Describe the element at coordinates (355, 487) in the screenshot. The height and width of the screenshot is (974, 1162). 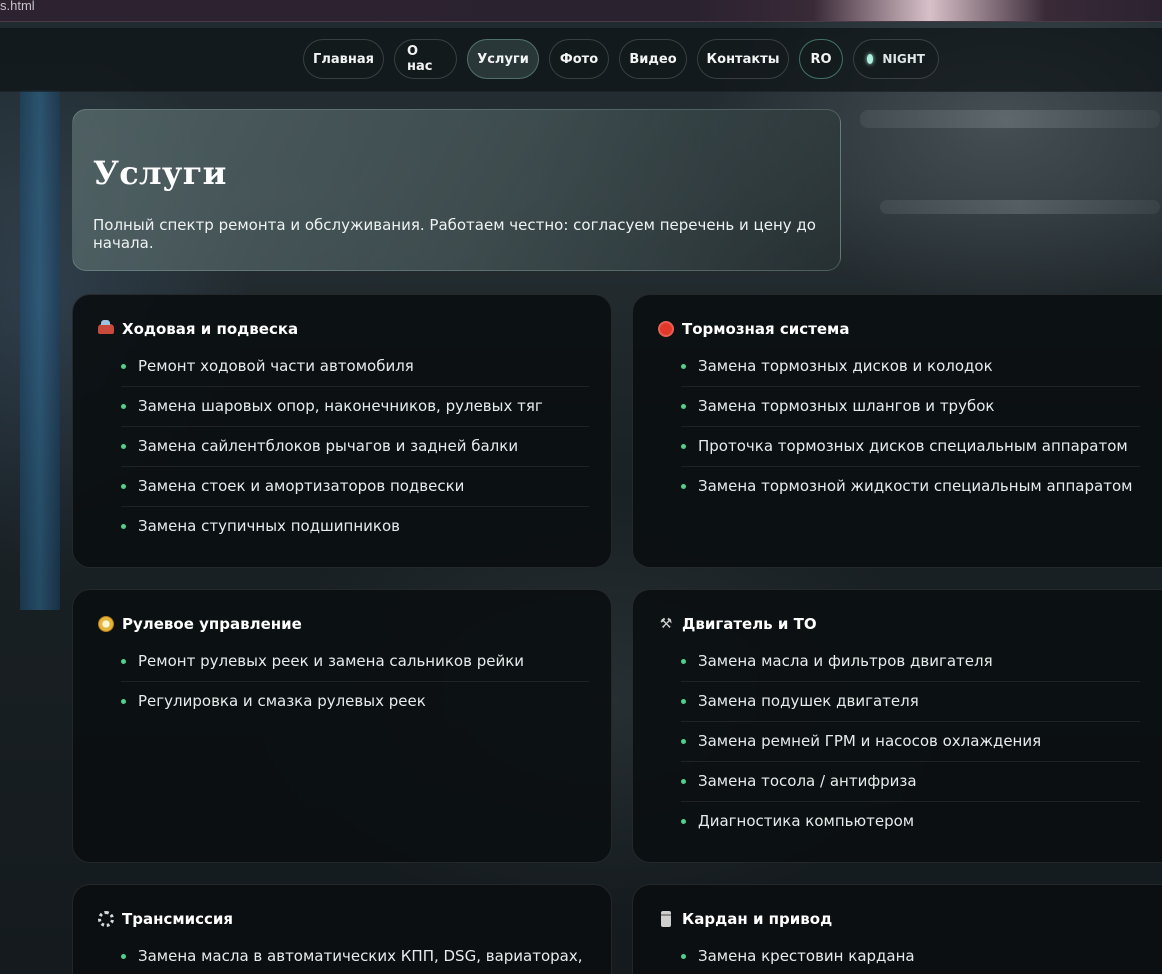
I see `service-item: Замена стоек и амортизаторов подвески` at that location.